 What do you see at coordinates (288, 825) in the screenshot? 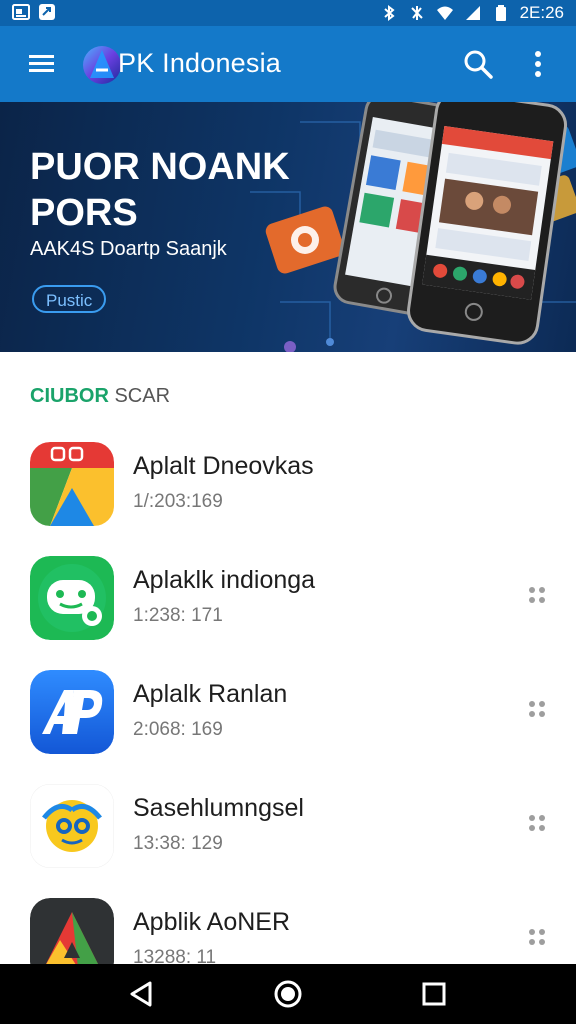
I see `list-item: Sasehlumngsel 13:38: 129` at bounding box center [288, 825].